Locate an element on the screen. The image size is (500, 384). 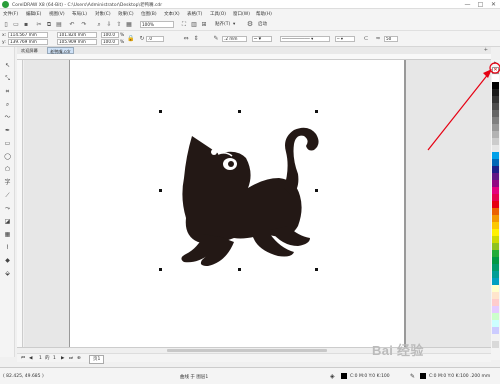
menu-table: 表格(T) is located at coordinates (194, 14).